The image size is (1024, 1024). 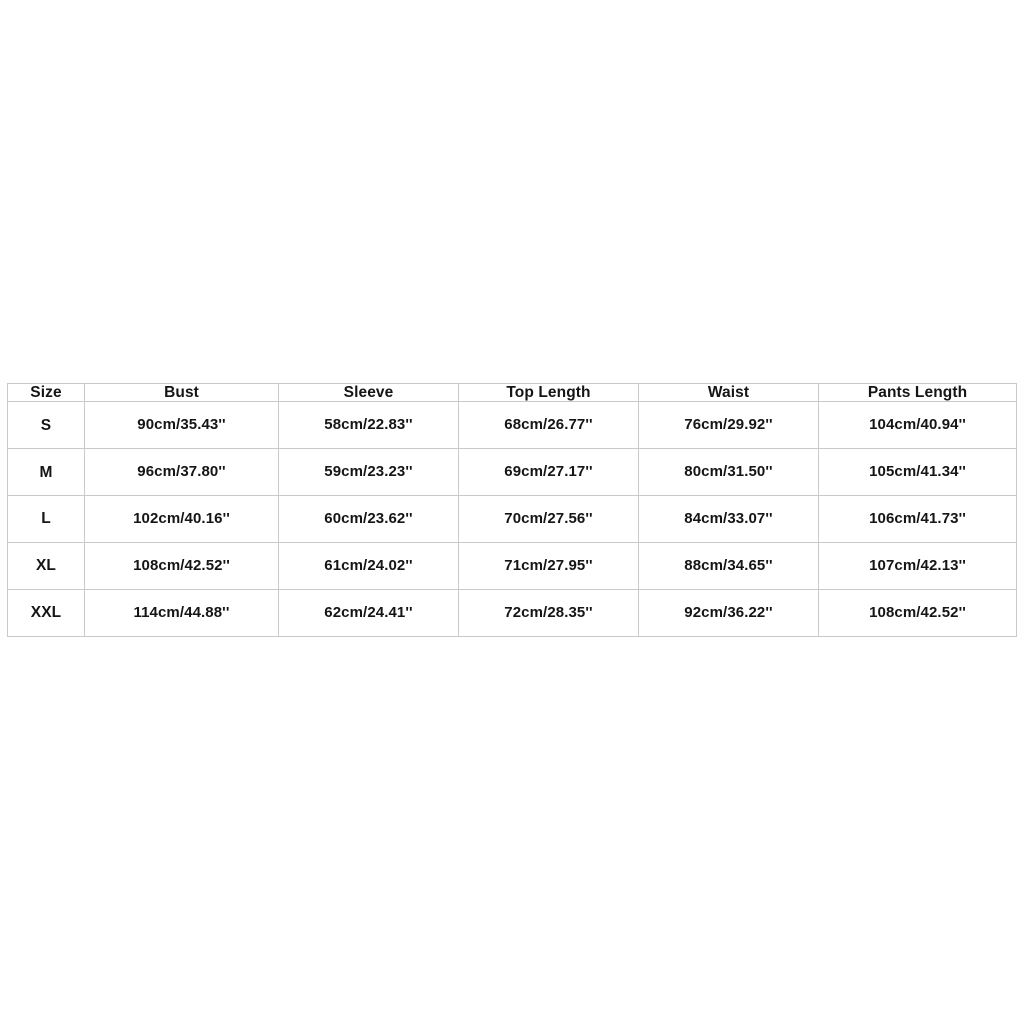 I want to click on cell-bust: 114cm/44.88'', so click(x=181, y=613).